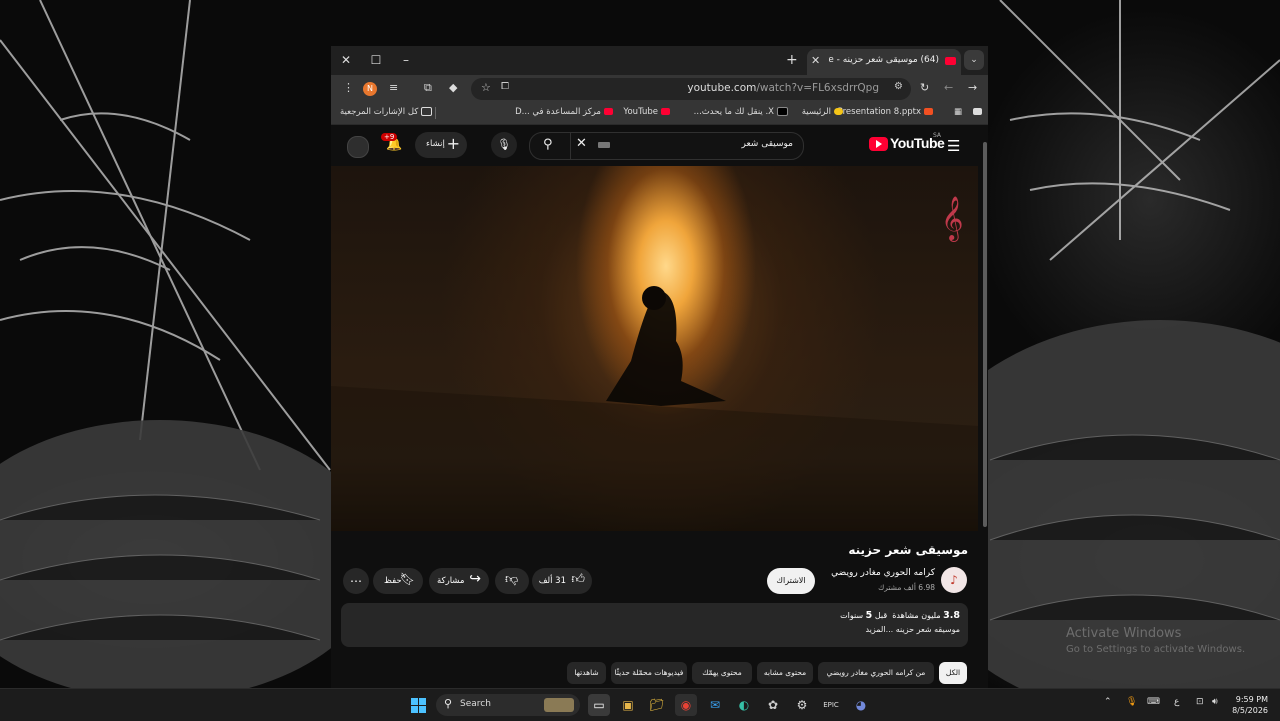 Image resolution: width=1280 pixels, height=721 pixels. I want to click on new-tab-button: +, so click(792, 60).